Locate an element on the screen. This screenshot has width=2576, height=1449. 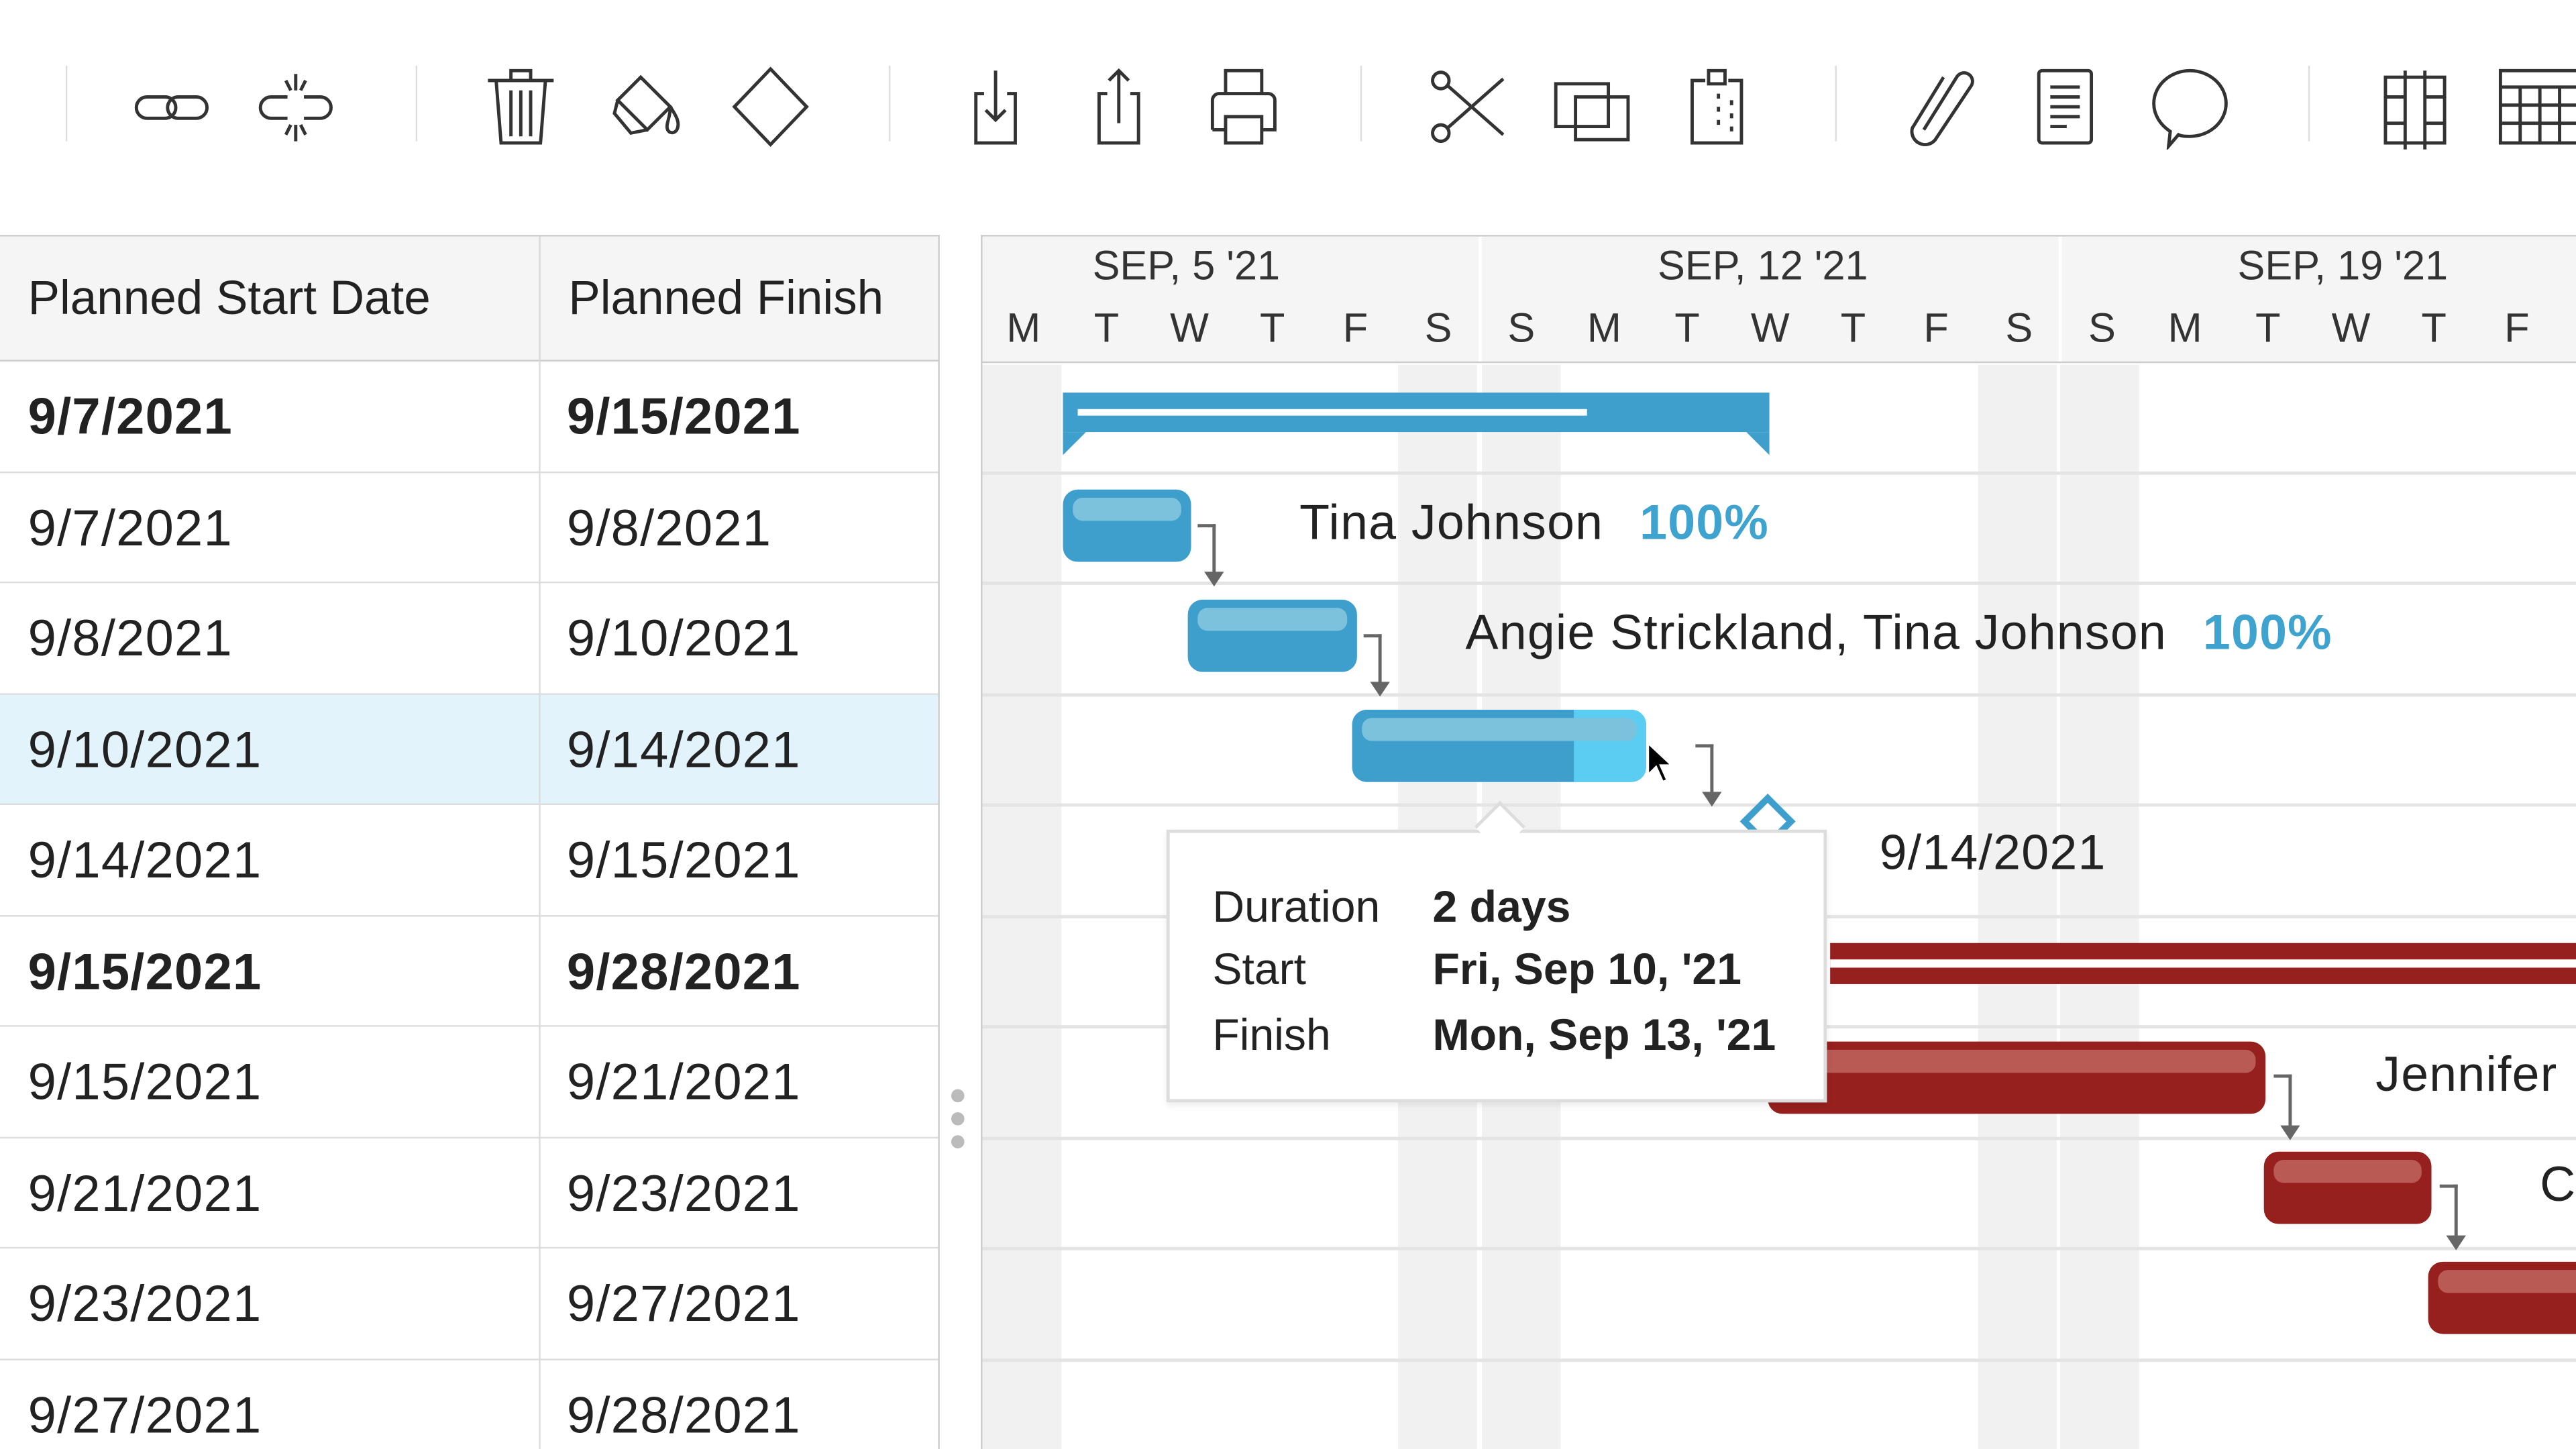
day-label: W is located at coordinates (1189, 328).